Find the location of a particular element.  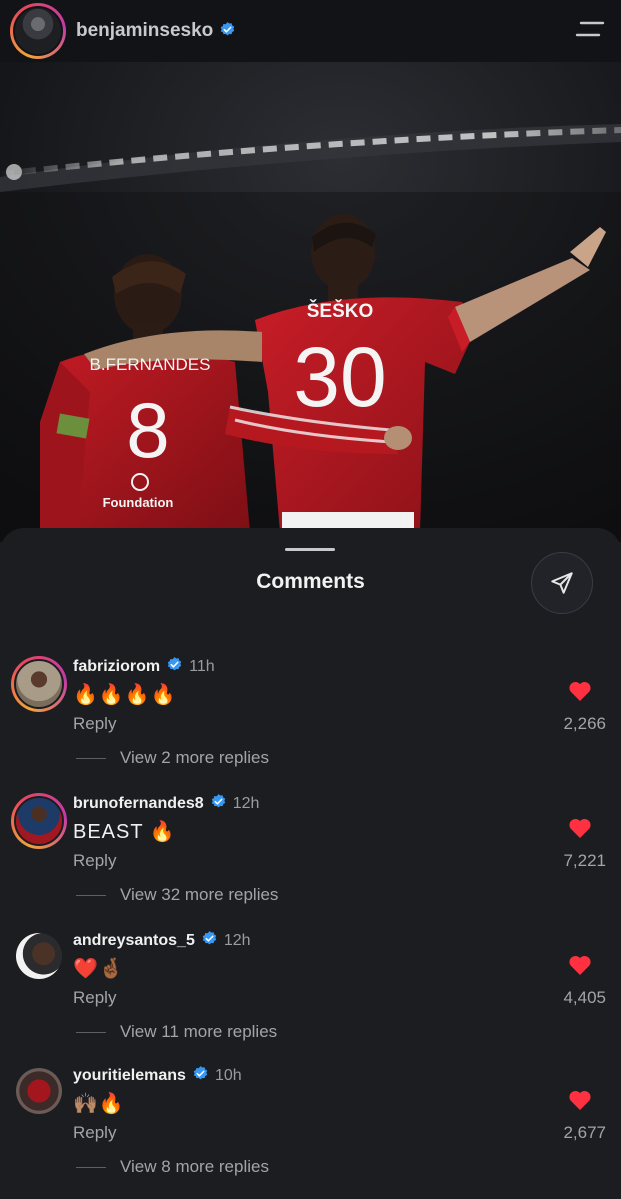

profile-avatar is located at coordinates (38, 31).